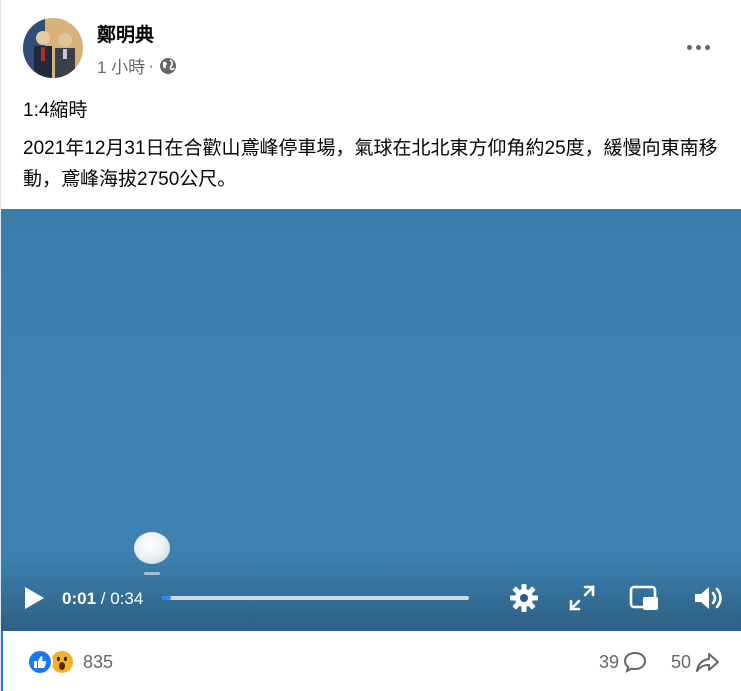 Image resolution: width=741 pixels, height=691 pixels. What do you see at coordinates (609, 661) in the screenshot?
I see `comment-count: 39` at bounding box center [609, 661].